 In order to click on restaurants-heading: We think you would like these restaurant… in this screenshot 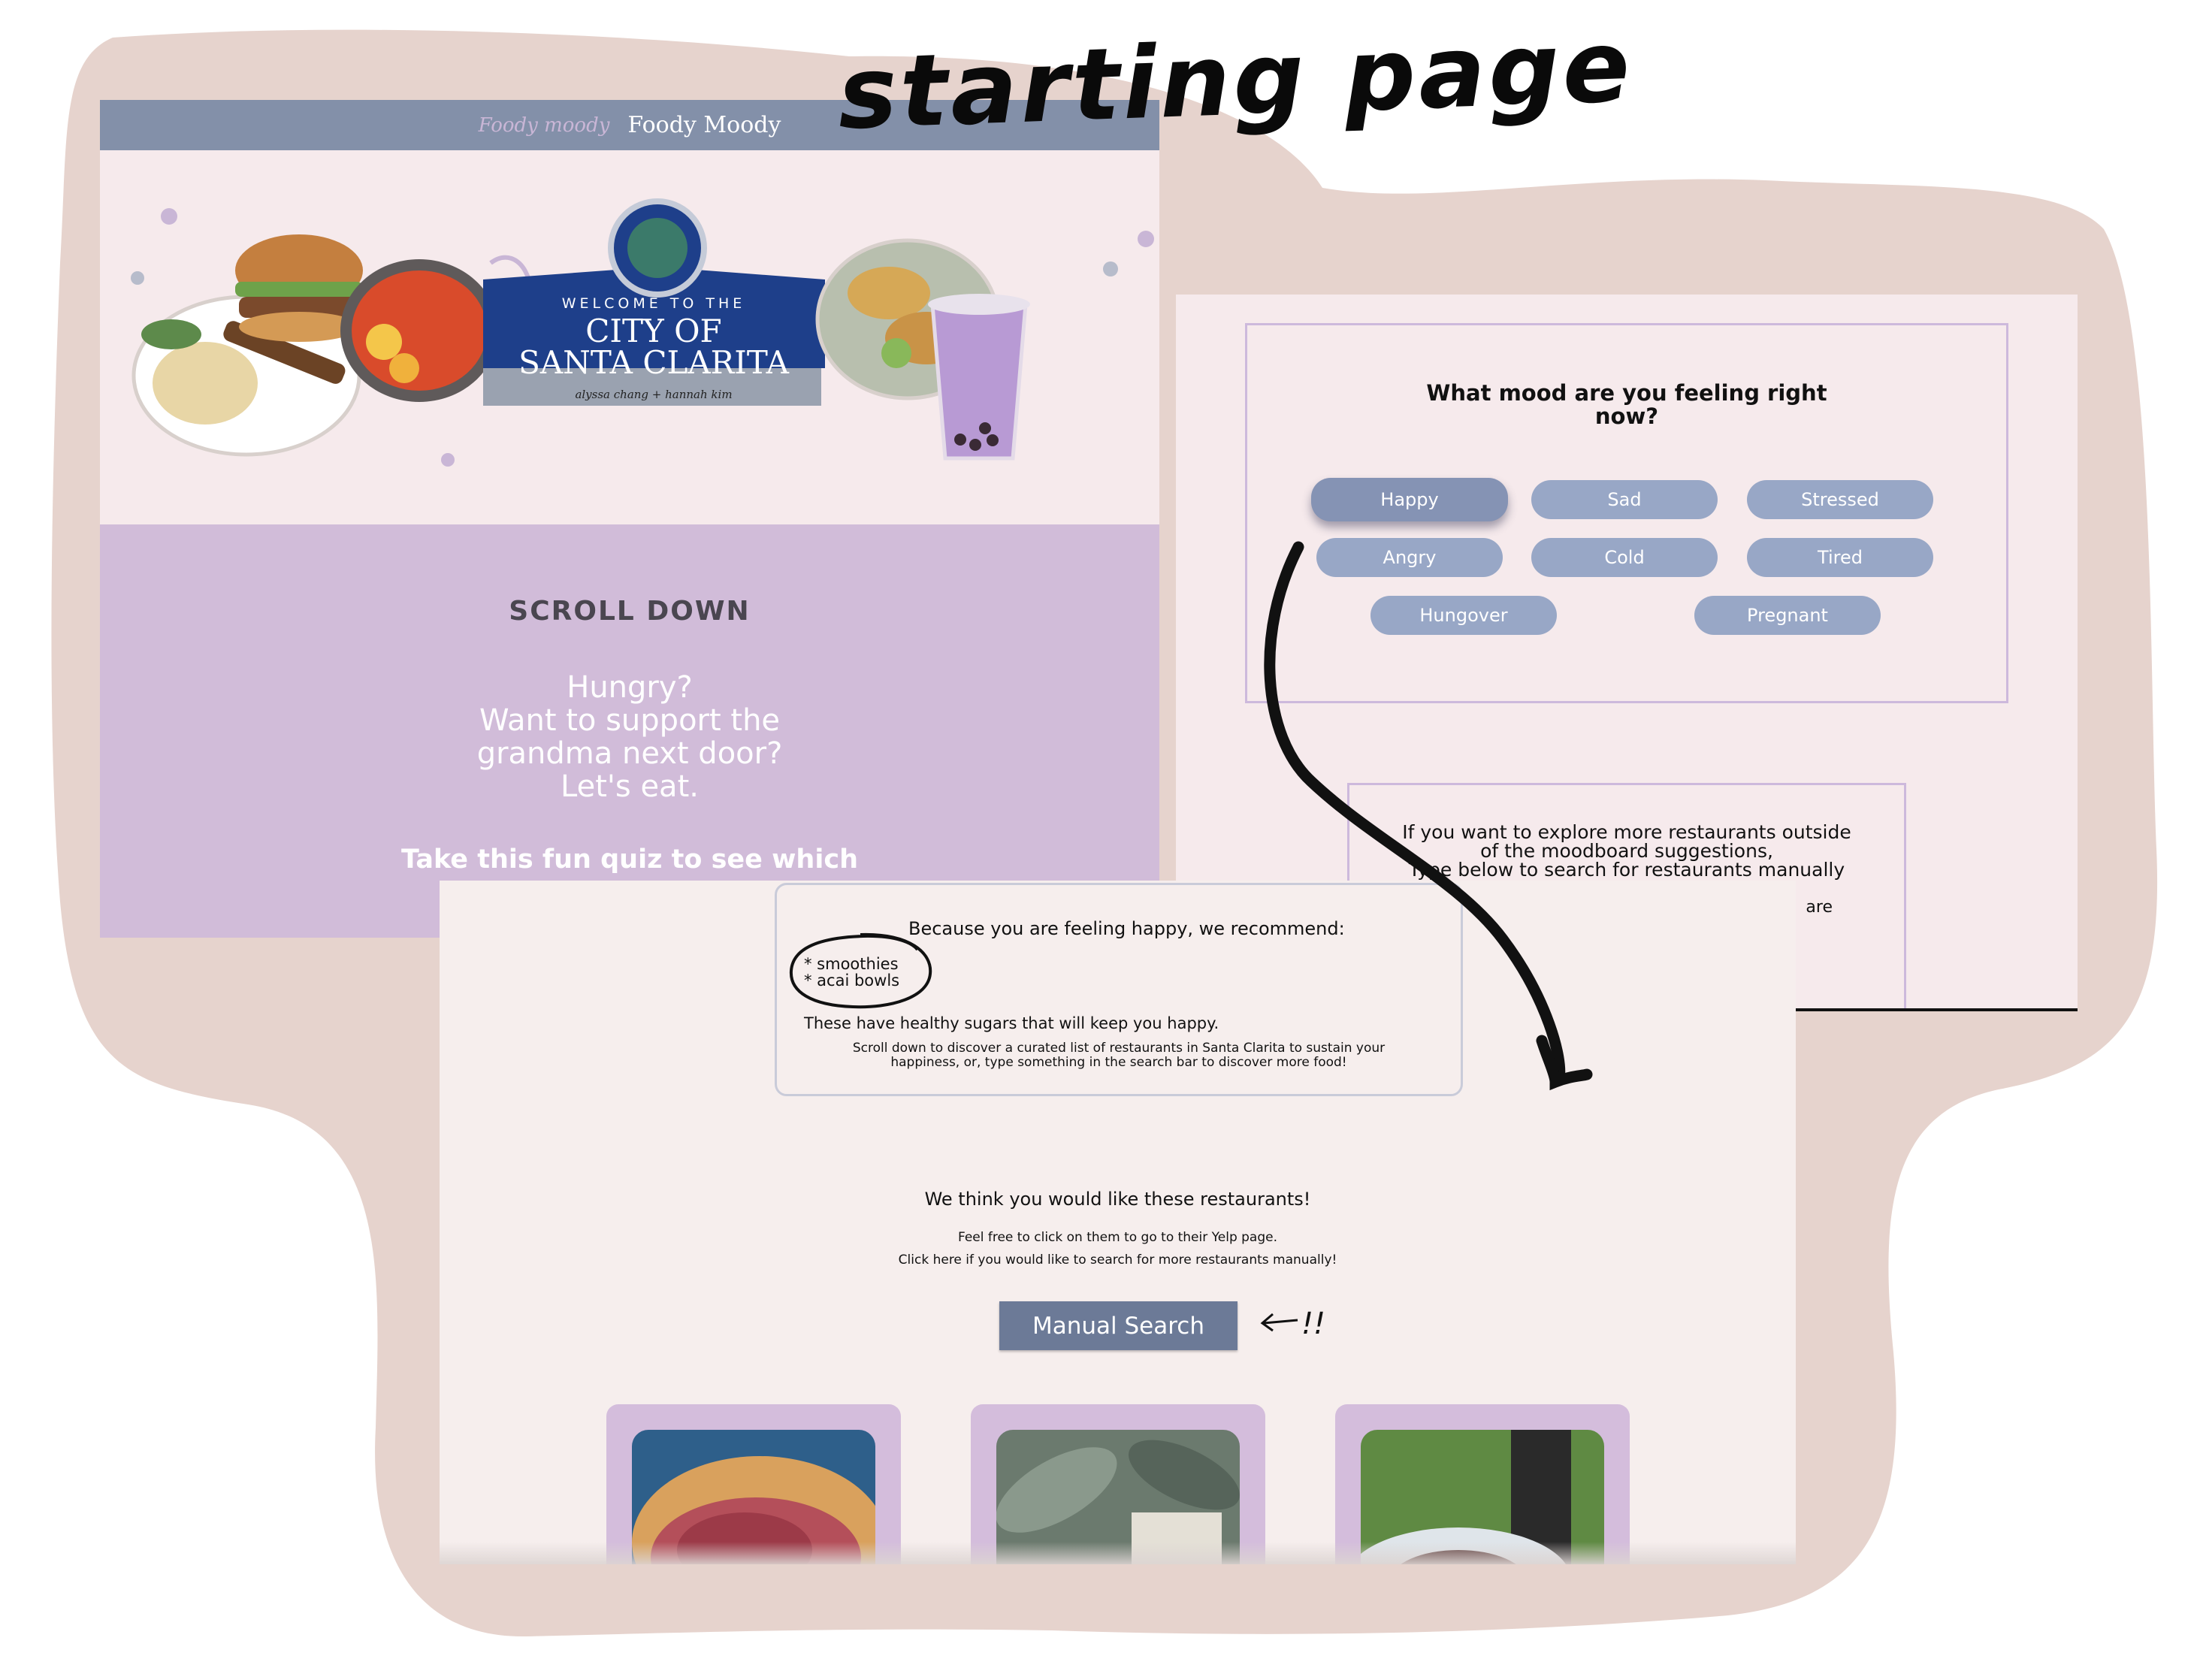, I will do `click(1117, 1199)`.